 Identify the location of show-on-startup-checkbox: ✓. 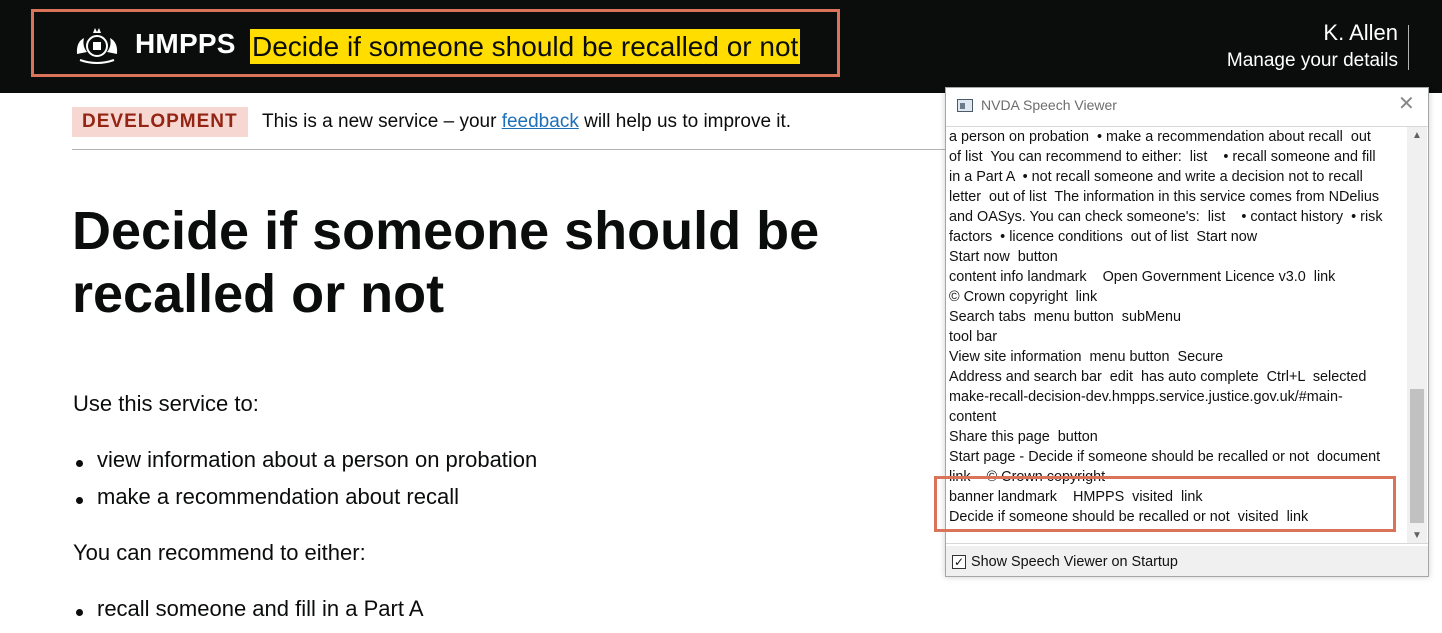
(959, 562).